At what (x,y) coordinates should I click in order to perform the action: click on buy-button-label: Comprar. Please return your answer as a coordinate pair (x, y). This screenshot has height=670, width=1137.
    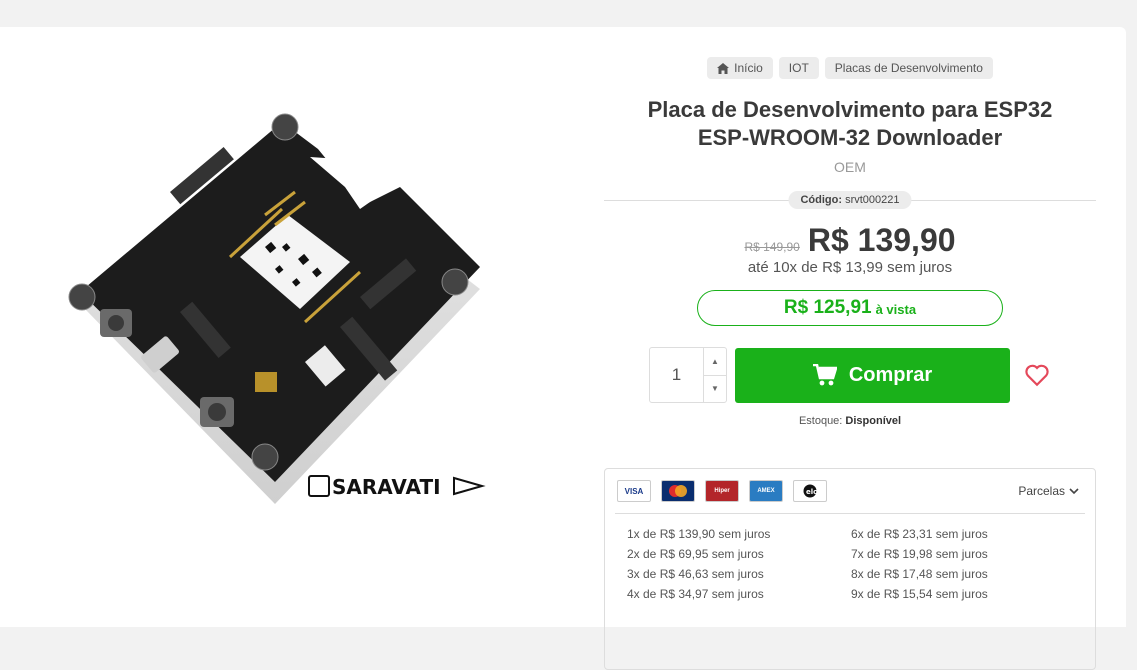
    Looking at the image, I should click on (890, 374).